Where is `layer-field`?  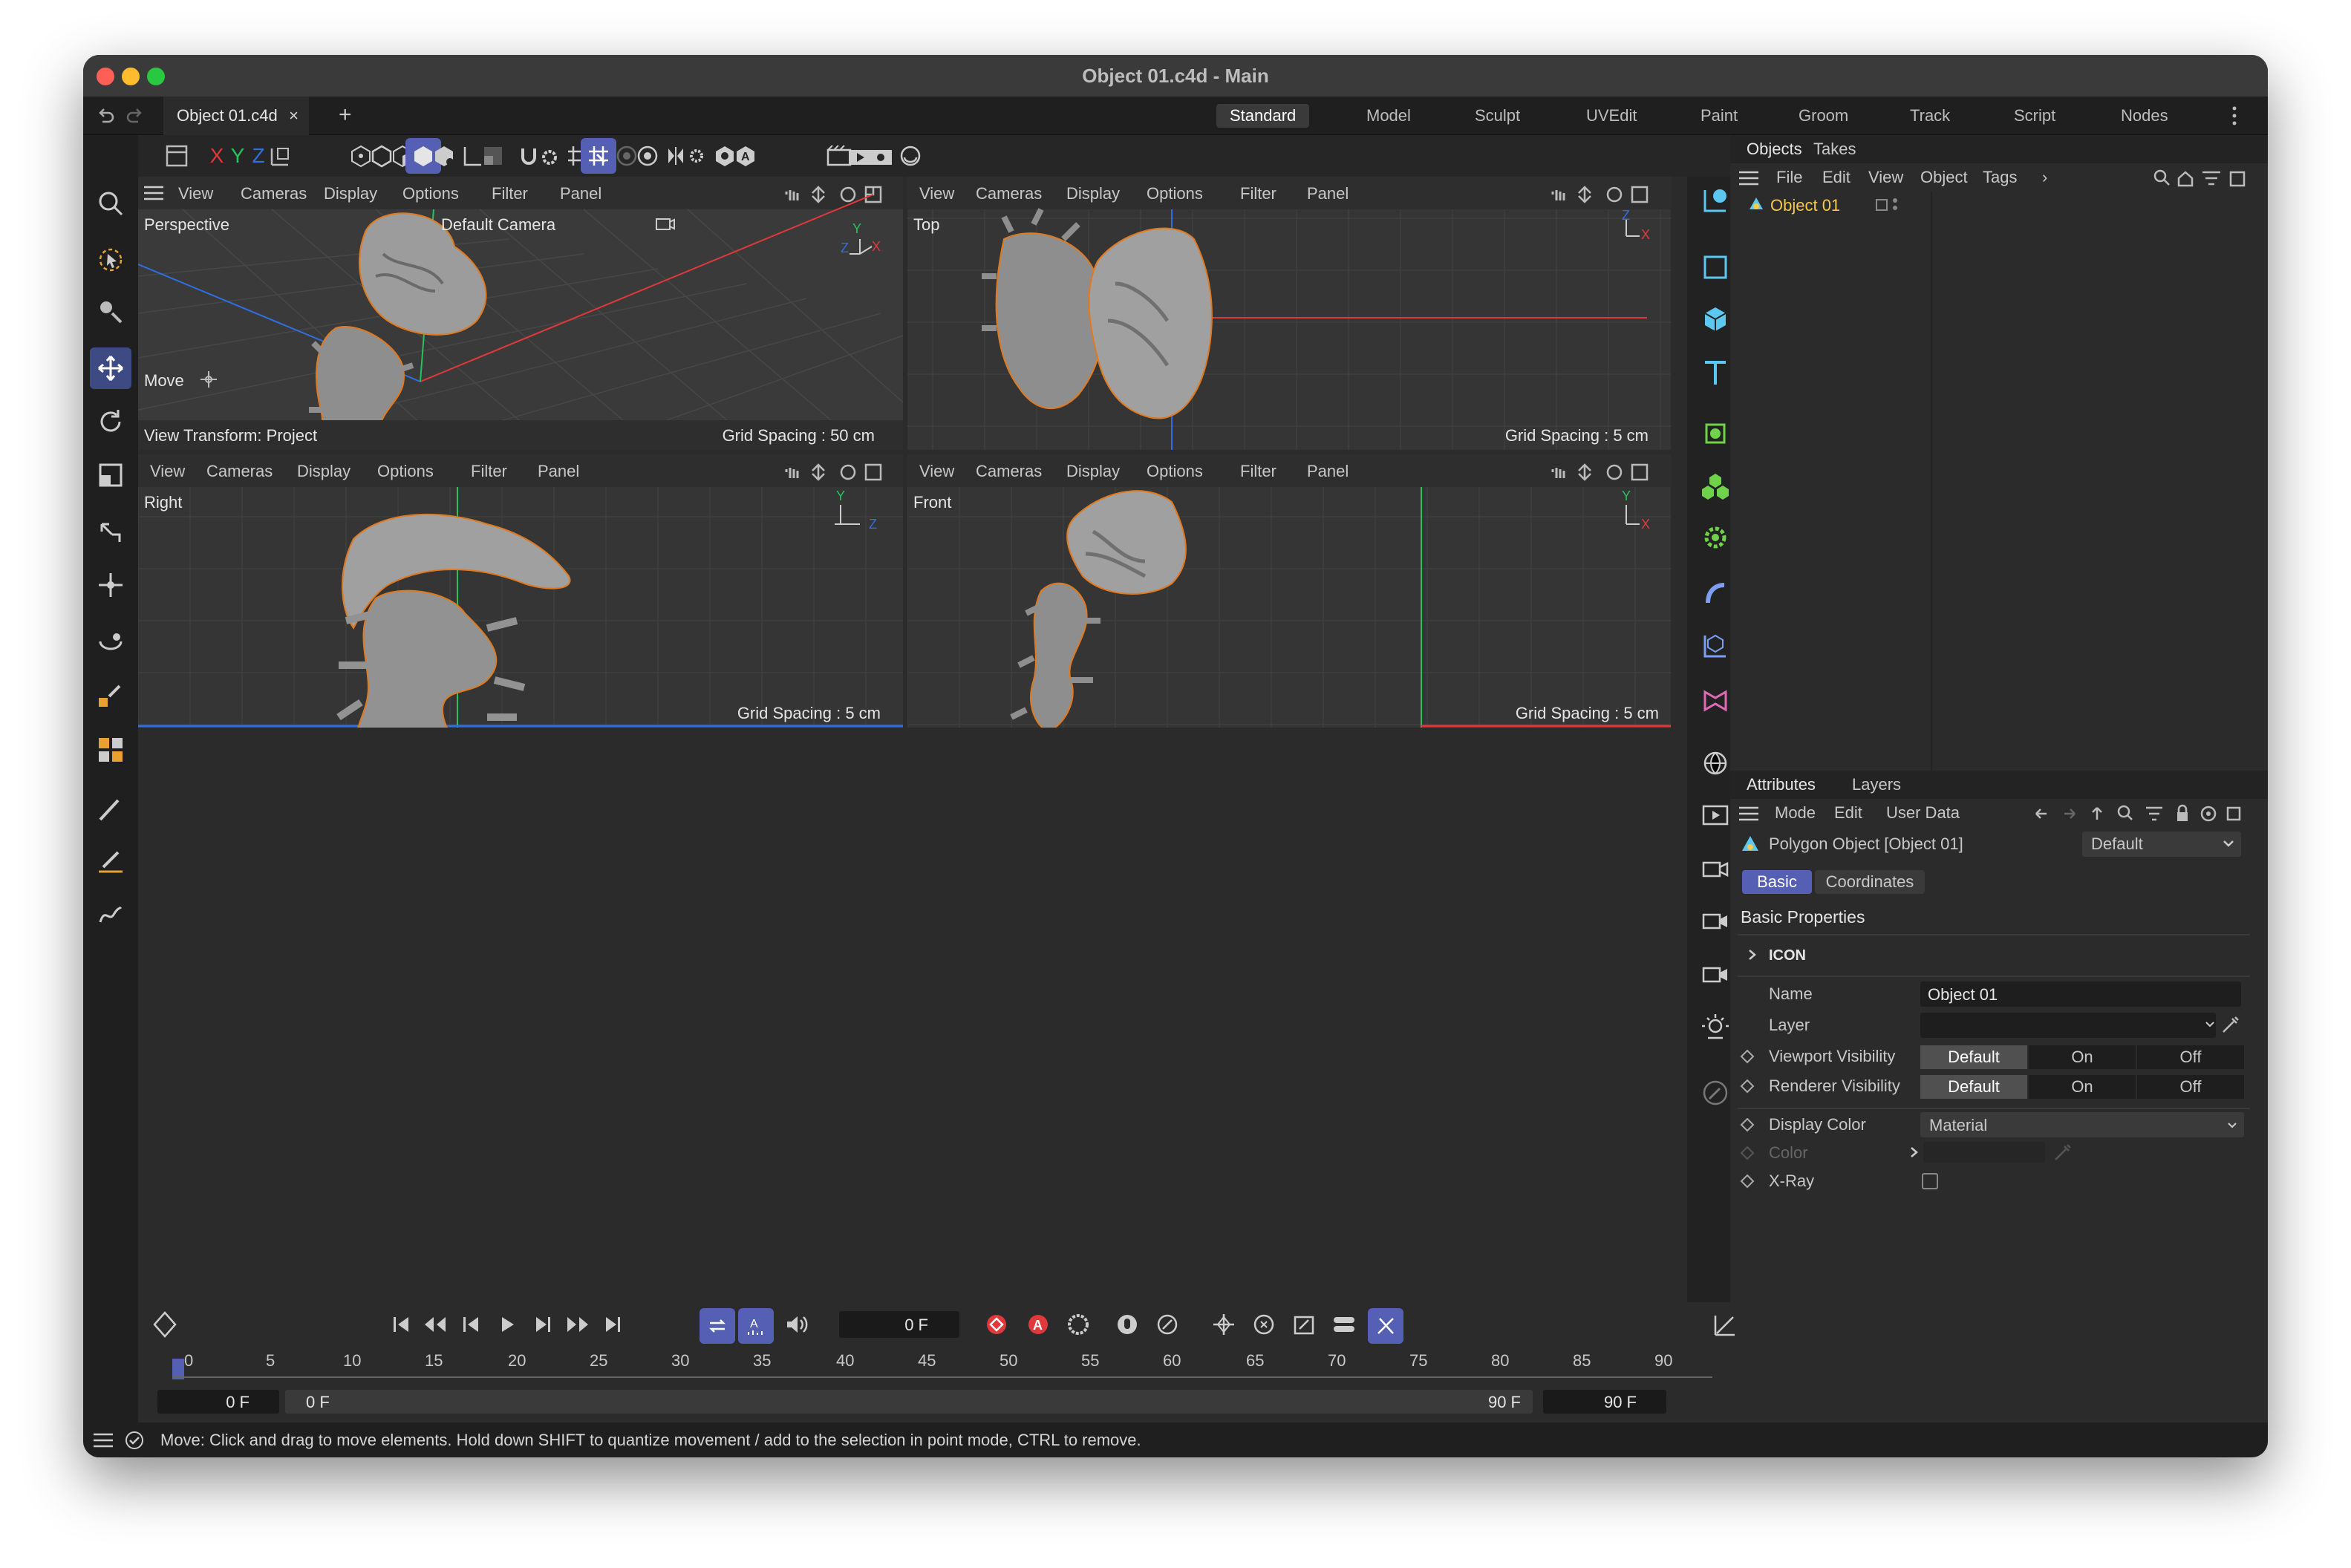
layer-field is located at coordinates (2068, 1025).